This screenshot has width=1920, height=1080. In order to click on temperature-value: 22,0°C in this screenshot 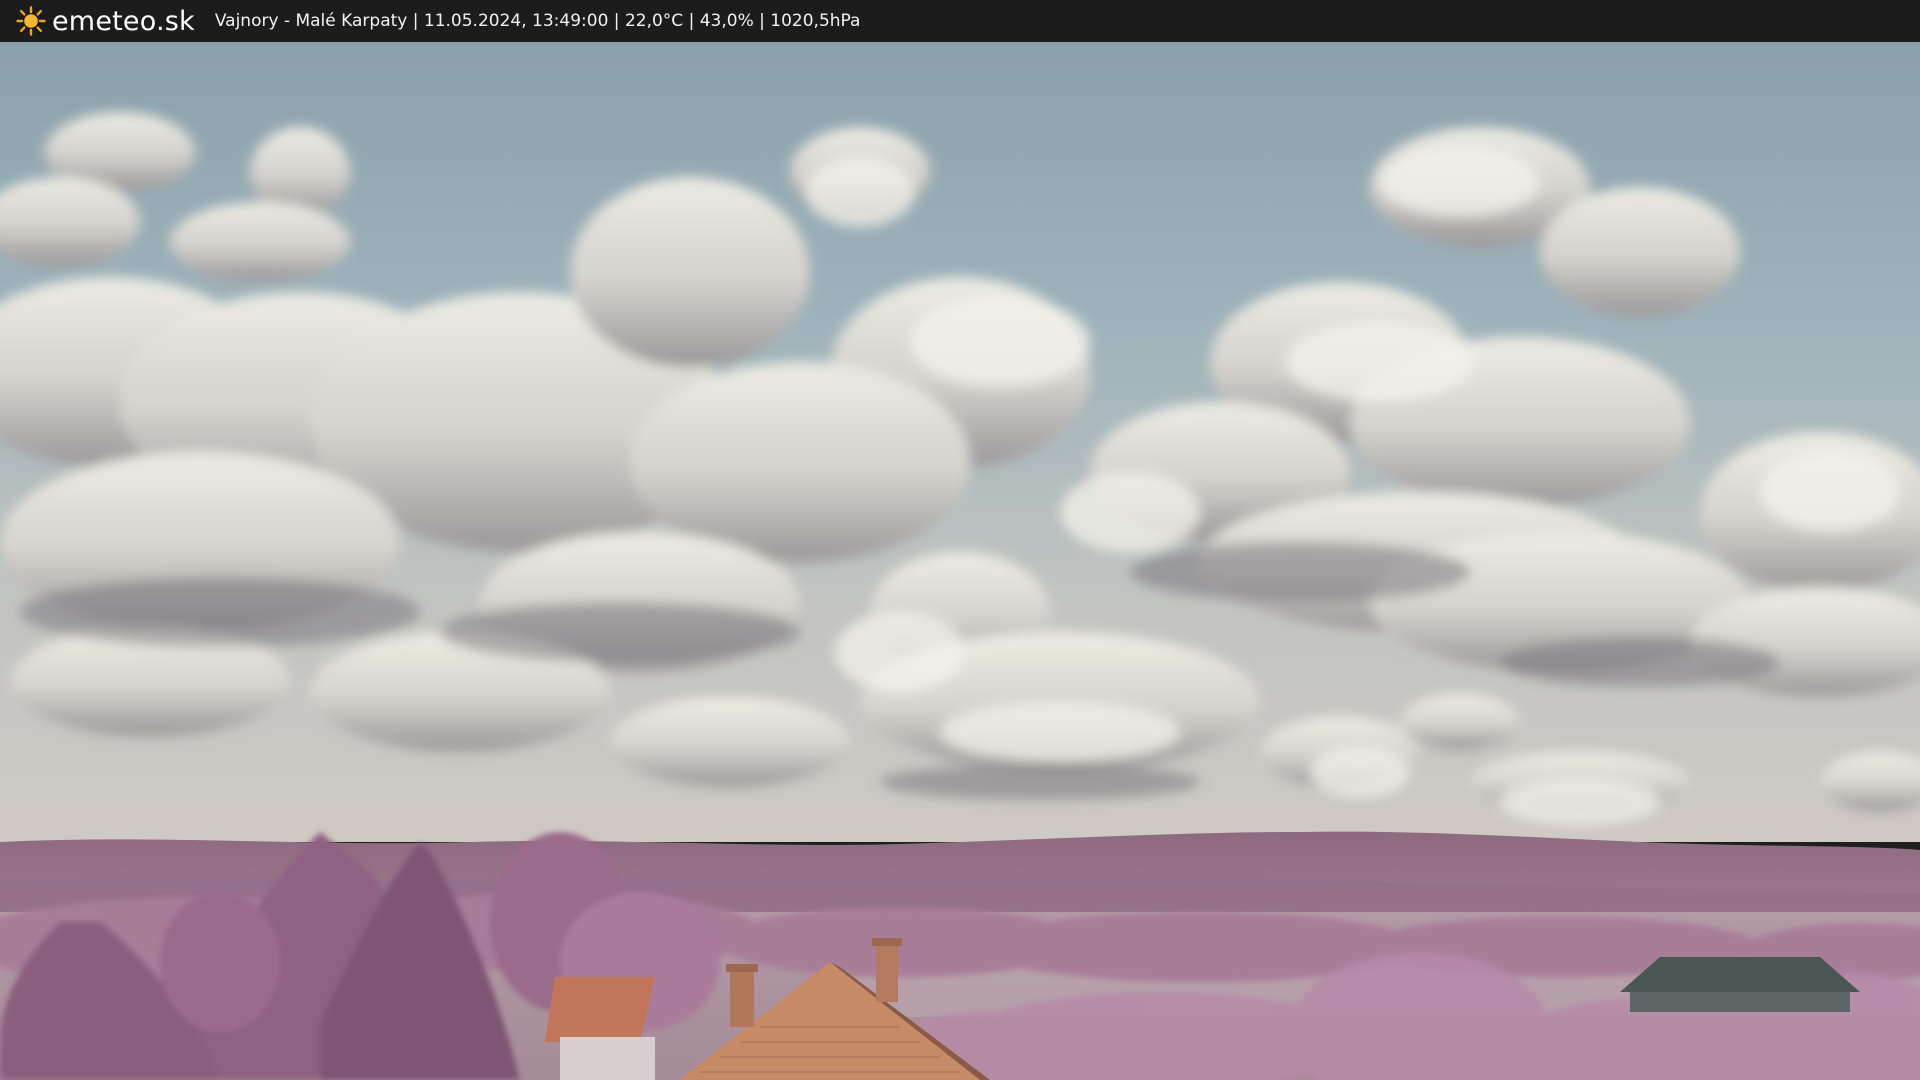, I will do `click(654, 21)`.